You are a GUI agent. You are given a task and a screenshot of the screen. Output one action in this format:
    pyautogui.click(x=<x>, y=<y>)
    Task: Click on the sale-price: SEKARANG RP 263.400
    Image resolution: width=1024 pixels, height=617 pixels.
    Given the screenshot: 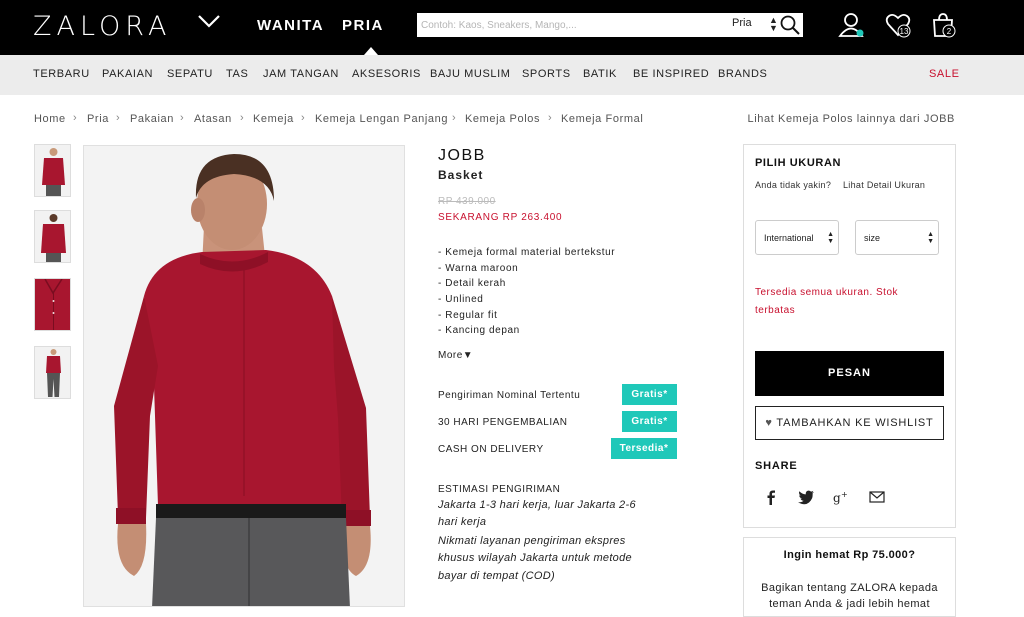 What is the action you would take?
    pyautogui.click(x=500, y=217)
    